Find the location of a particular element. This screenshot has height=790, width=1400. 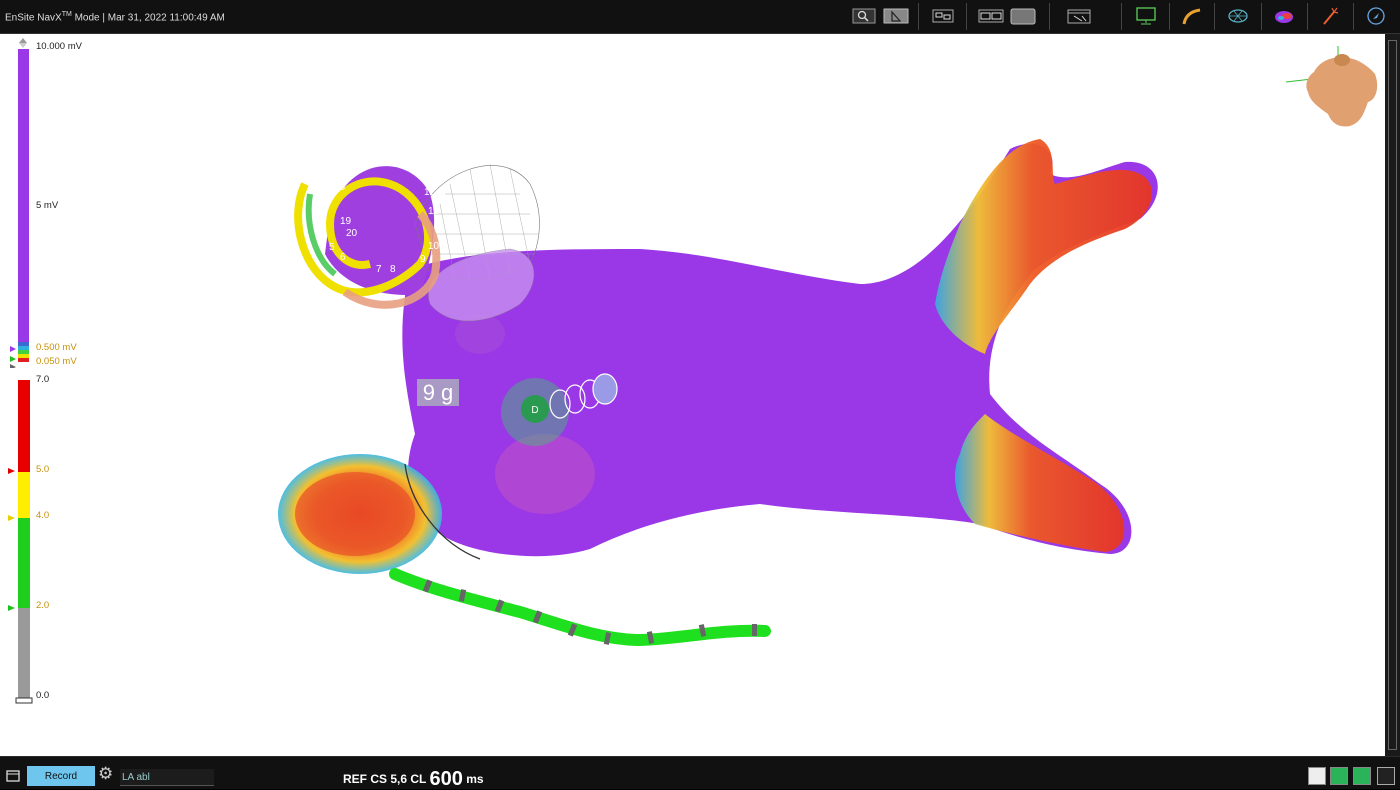

ring-electrode-label: 17 is located at coordinates (372, 149).